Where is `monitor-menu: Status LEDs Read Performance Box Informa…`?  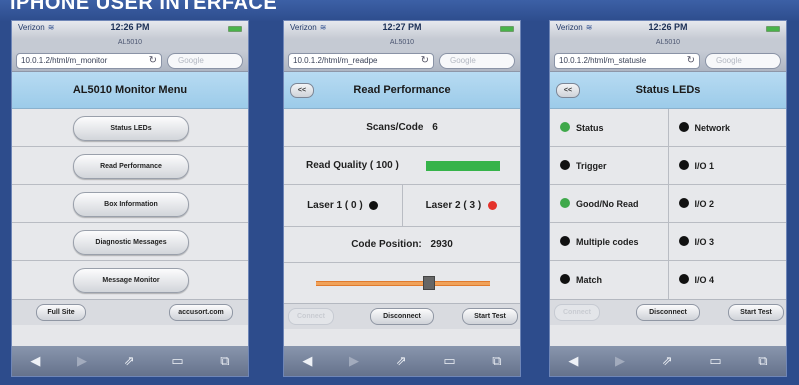 monitor-menu: Status LEDs Read Performance Box Informa… is located at coordinates (130, 204).